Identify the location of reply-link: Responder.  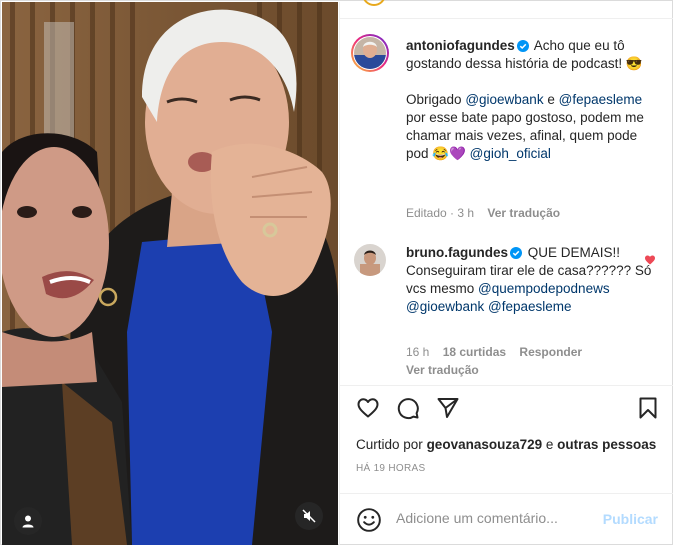
(550, 352).